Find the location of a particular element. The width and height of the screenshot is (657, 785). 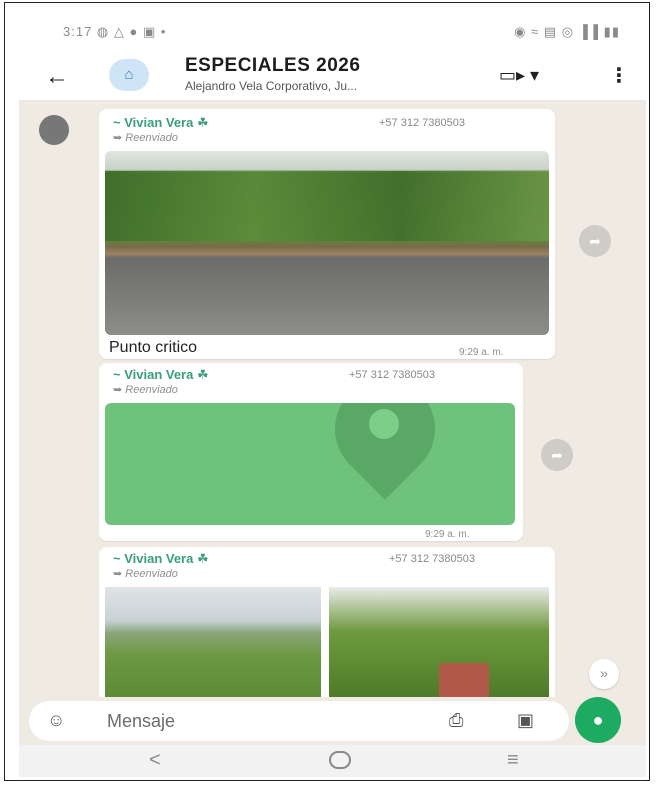

message-2-sender: ~ Vivian Vera ☘ is located at coordinates (161, 375).